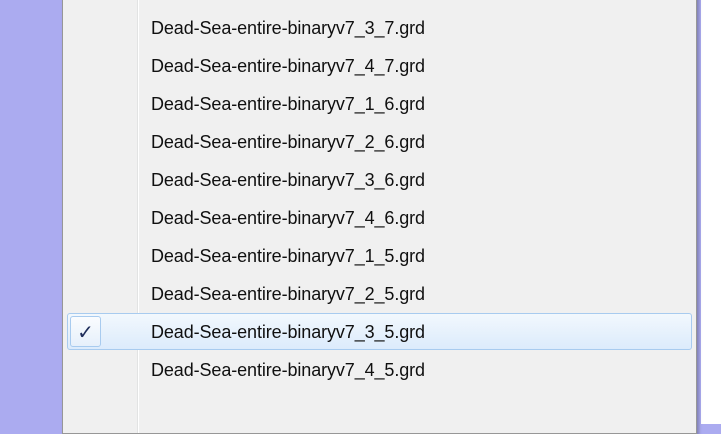 The width and height of the screenshot is (721, 434). I want to click on menu-item-binaryv7-1-5: Dead-Sea-entire-binaryv7_1_5.grd, so click(379, 255).